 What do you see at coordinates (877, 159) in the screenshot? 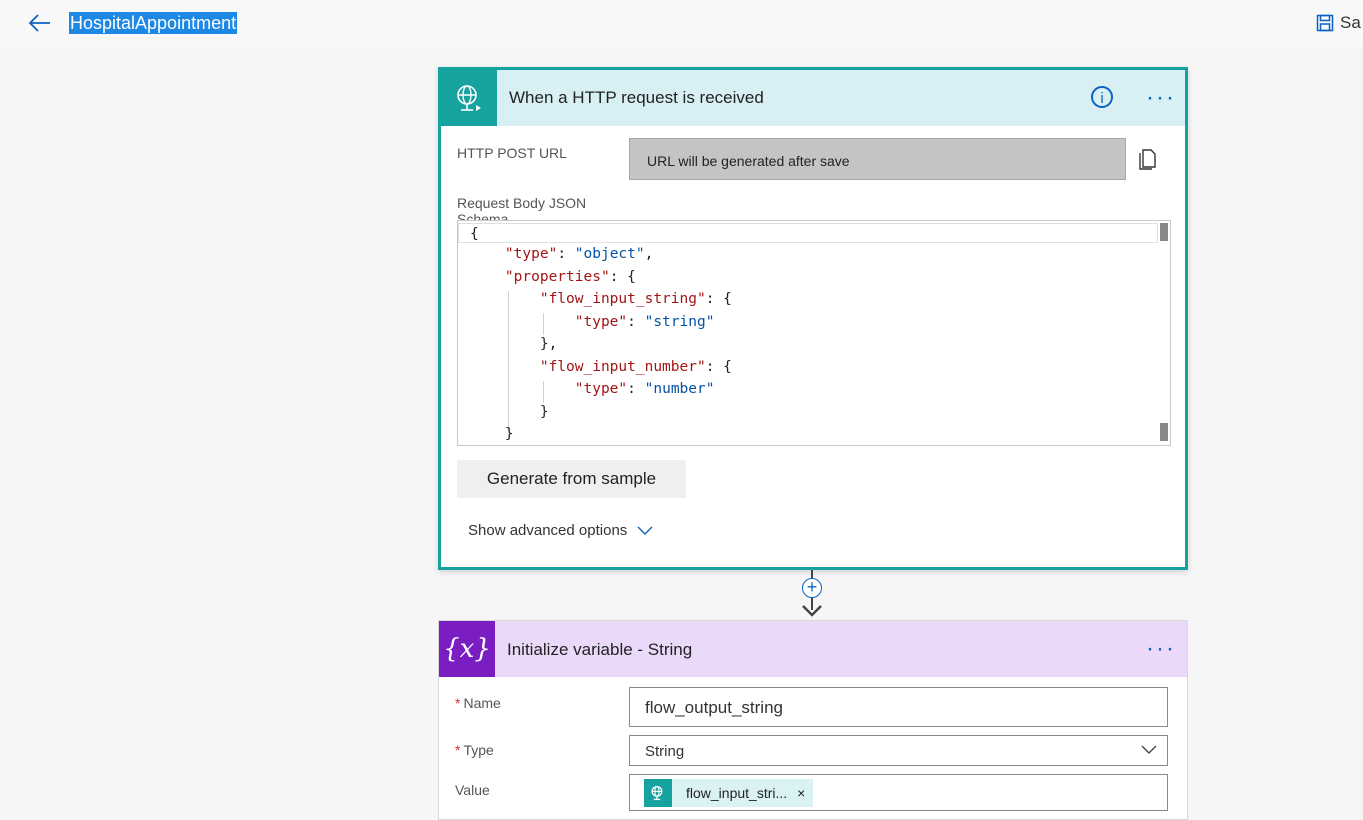
I see `post-url-field: URL will be generated after save` at bounding box center [877, 159].